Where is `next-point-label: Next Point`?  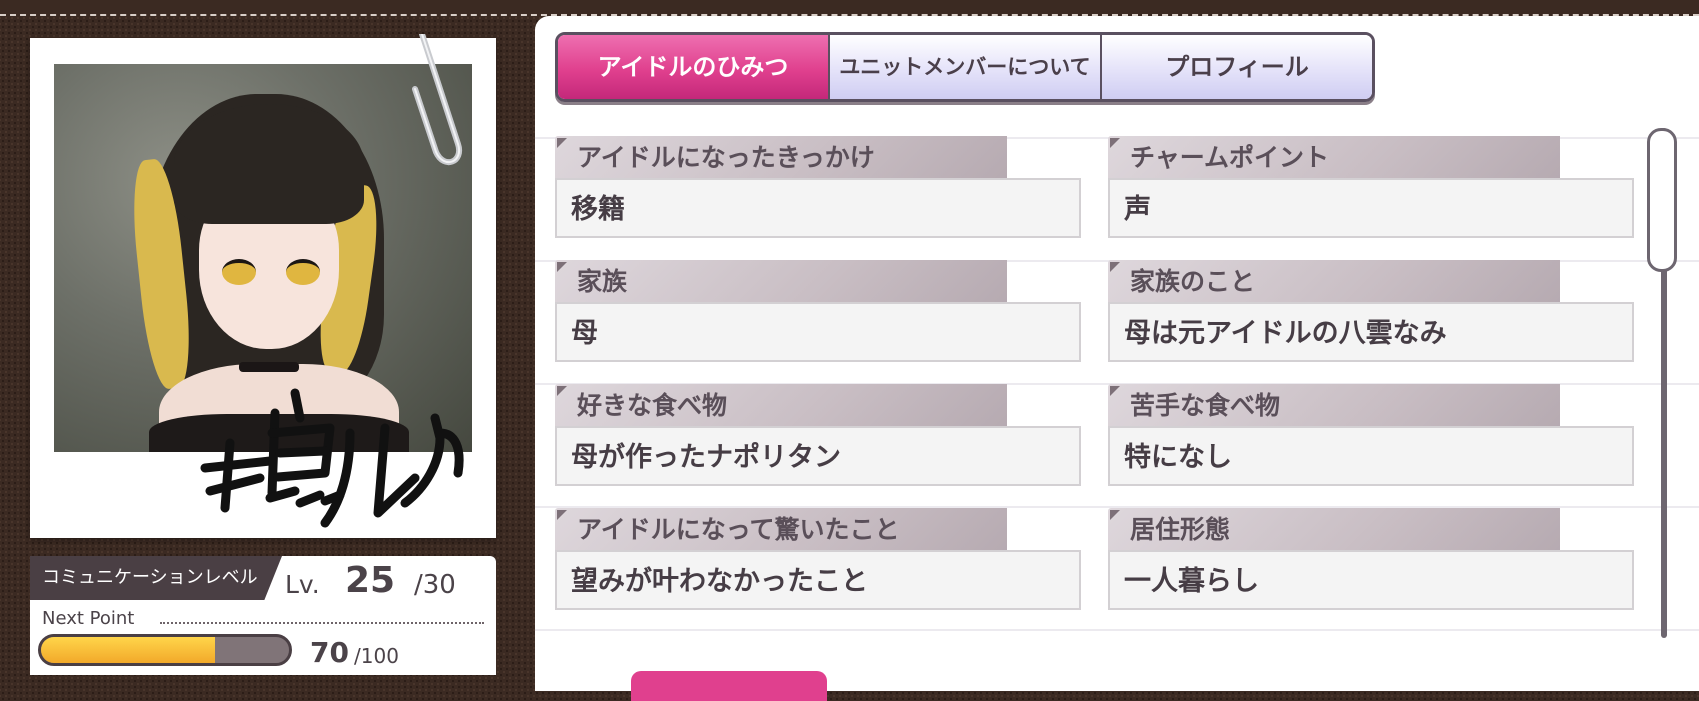
next-point-label: Next Point is located at coordinates (88, 618).